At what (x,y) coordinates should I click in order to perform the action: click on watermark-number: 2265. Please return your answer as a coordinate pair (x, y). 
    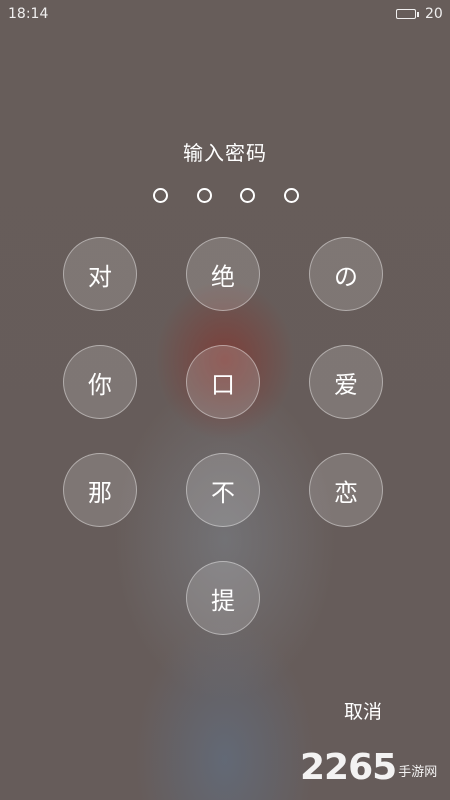
    Looking at the image, I should click on (348, 767).